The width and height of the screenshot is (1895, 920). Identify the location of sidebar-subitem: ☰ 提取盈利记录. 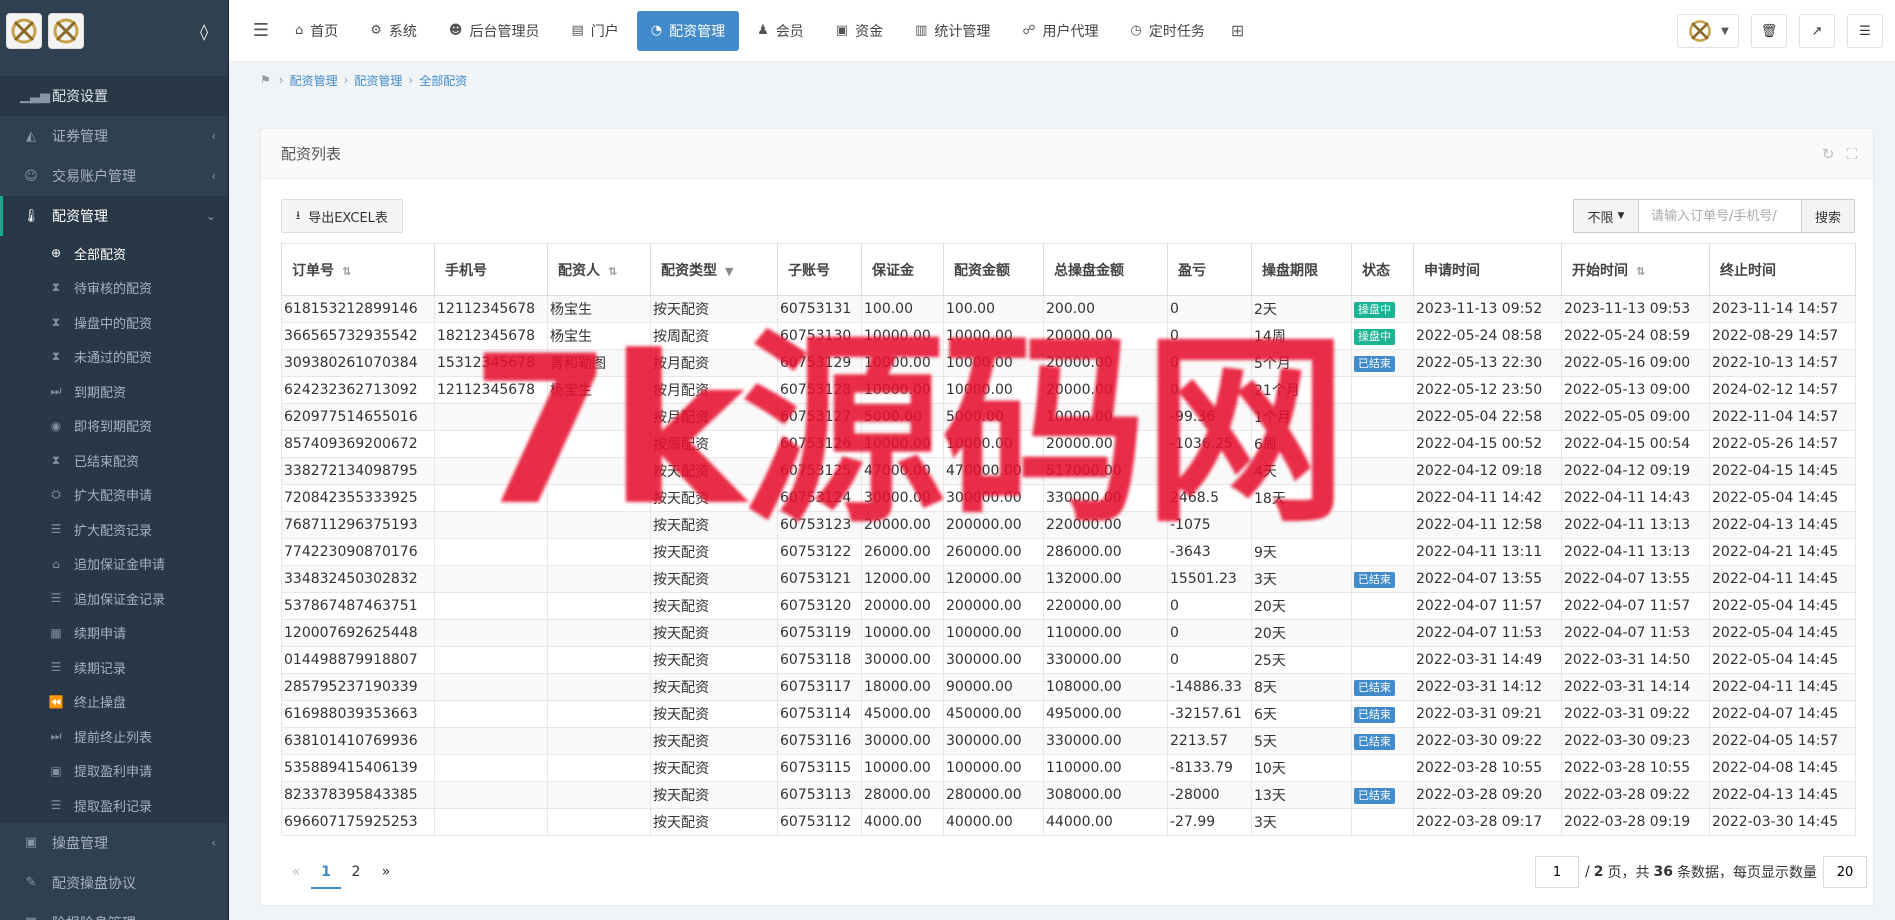
(114, 805).